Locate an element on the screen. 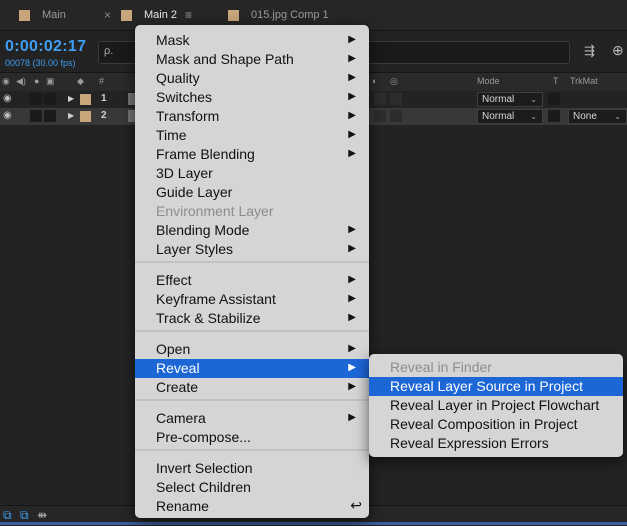 Image resolution: width=627 pixels, height=526 pixels. menu-item-invert-selection: Invert Selection is located at coordinates (252, 468).